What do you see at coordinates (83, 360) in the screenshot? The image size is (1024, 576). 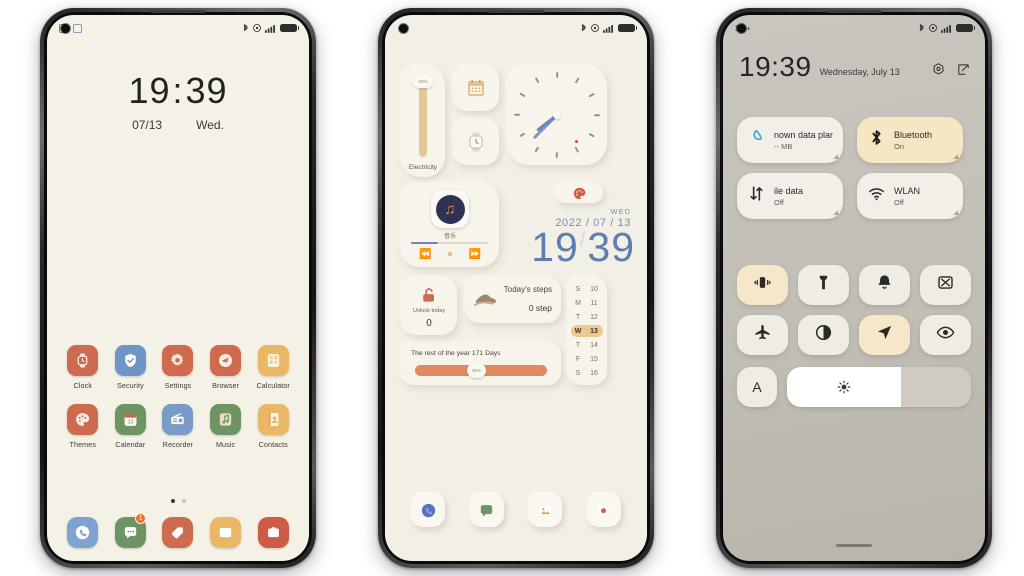 I see `watch-icon` at bounding box center [83, 360].